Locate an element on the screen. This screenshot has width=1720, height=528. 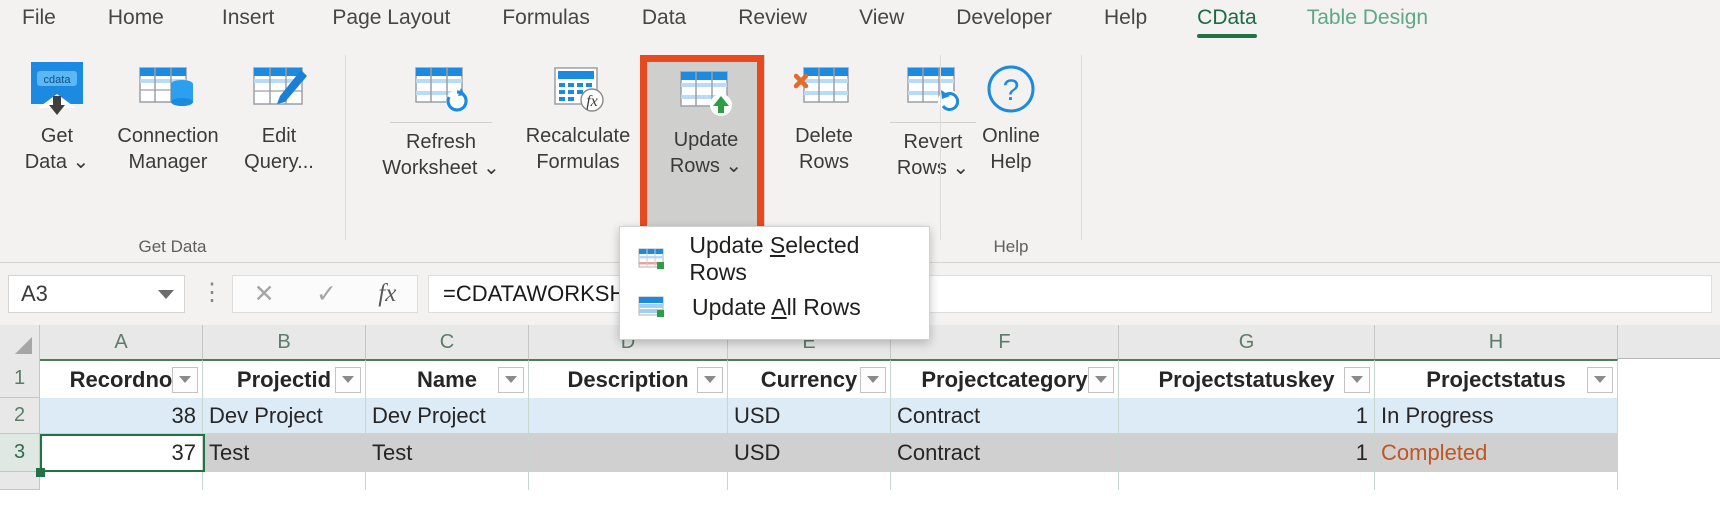
online-help-button: ? Online Help is located at coordinates (1011, 113).